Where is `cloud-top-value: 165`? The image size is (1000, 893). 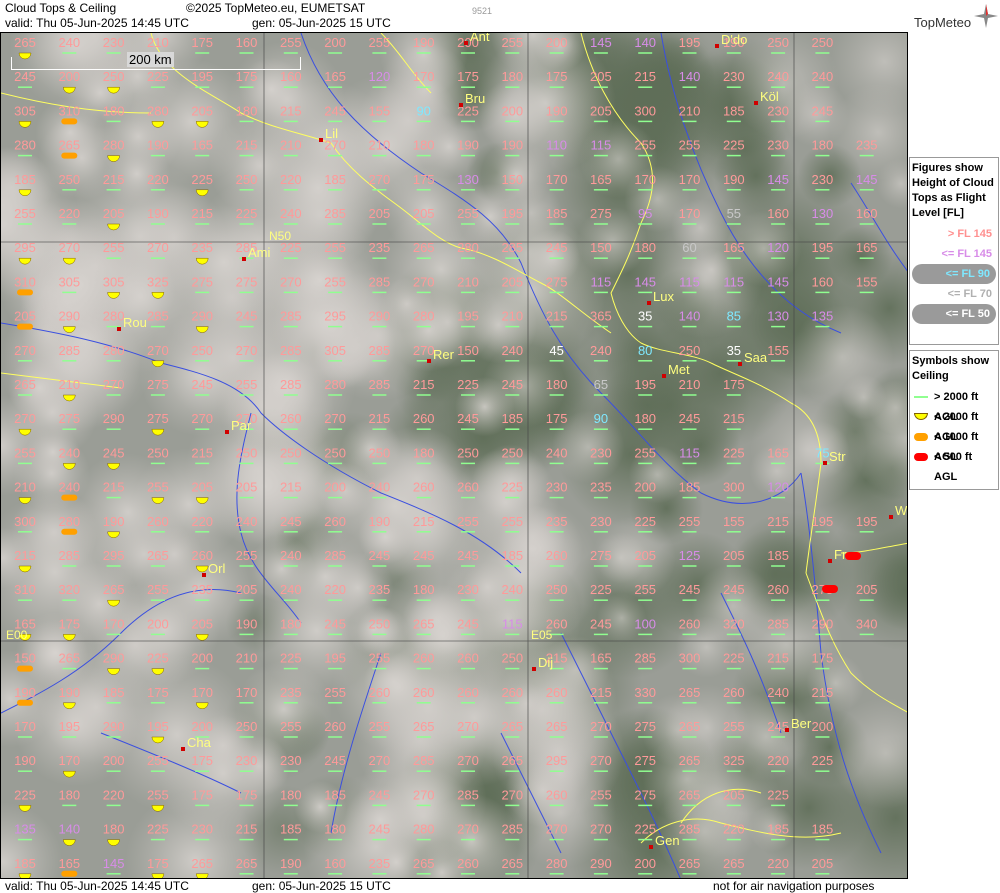 cloud-top-value: 165 is located at coordinates (601, 179).